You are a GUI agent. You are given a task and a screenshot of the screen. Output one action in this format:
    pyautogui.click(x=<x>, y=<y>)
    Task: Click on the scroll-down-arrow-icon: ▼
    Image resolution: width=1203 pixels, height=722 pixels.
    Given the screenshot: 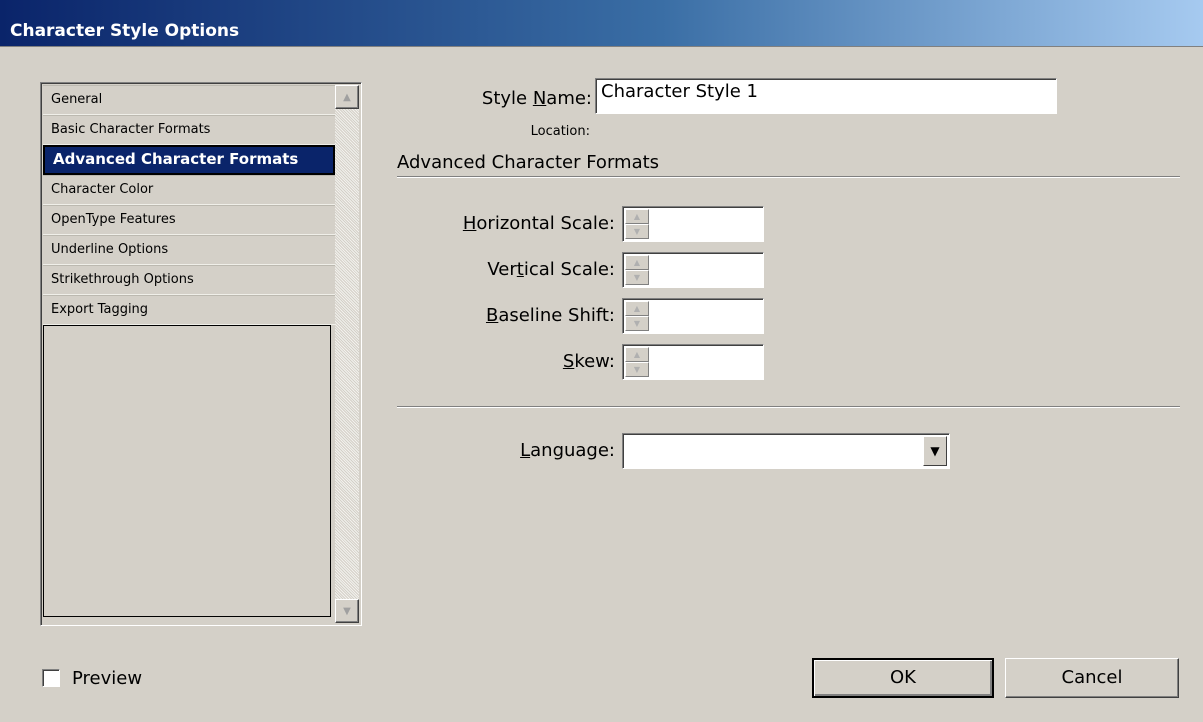 What is the action you would take?
    pyautogui.click(x=347, y=611)
    